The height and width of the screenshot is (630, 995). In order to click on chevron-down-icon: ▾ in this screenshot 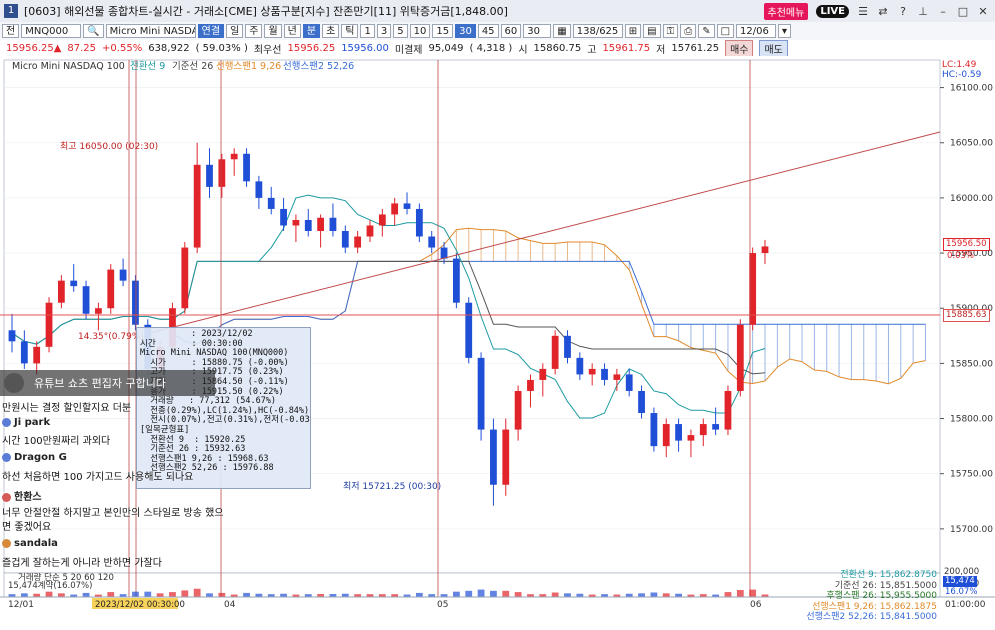, I will do `click(785, 31)`.